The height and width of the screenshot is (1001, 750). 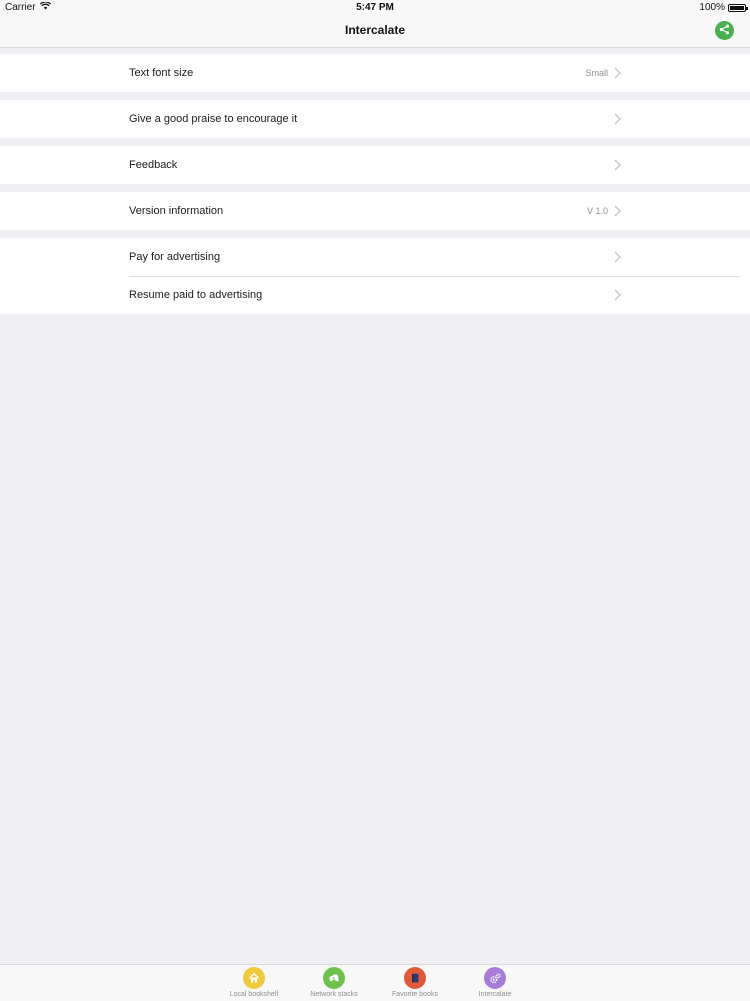 I want to click on page-title: Intercalate, so click(x=375, y=30).